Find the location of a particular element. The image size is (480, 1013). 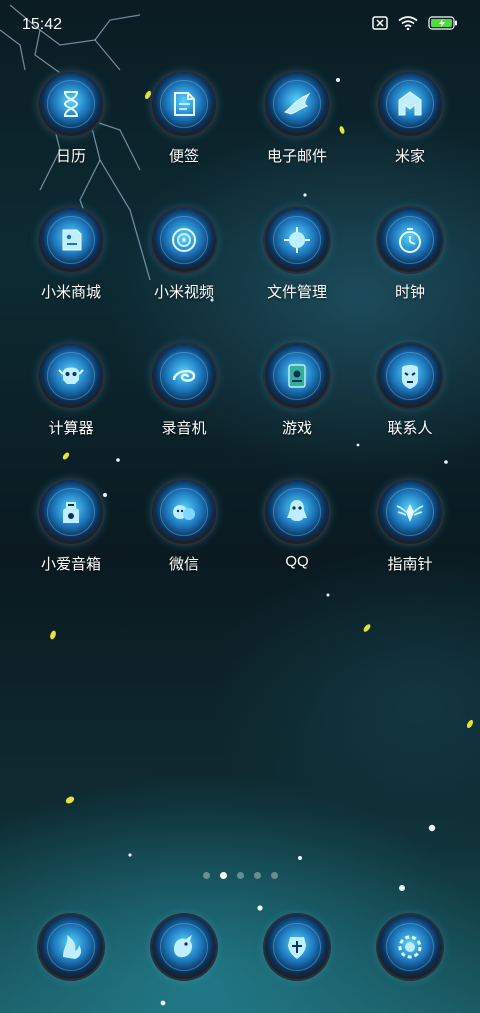

dock-app-messages is located at coordinates (184, 947).